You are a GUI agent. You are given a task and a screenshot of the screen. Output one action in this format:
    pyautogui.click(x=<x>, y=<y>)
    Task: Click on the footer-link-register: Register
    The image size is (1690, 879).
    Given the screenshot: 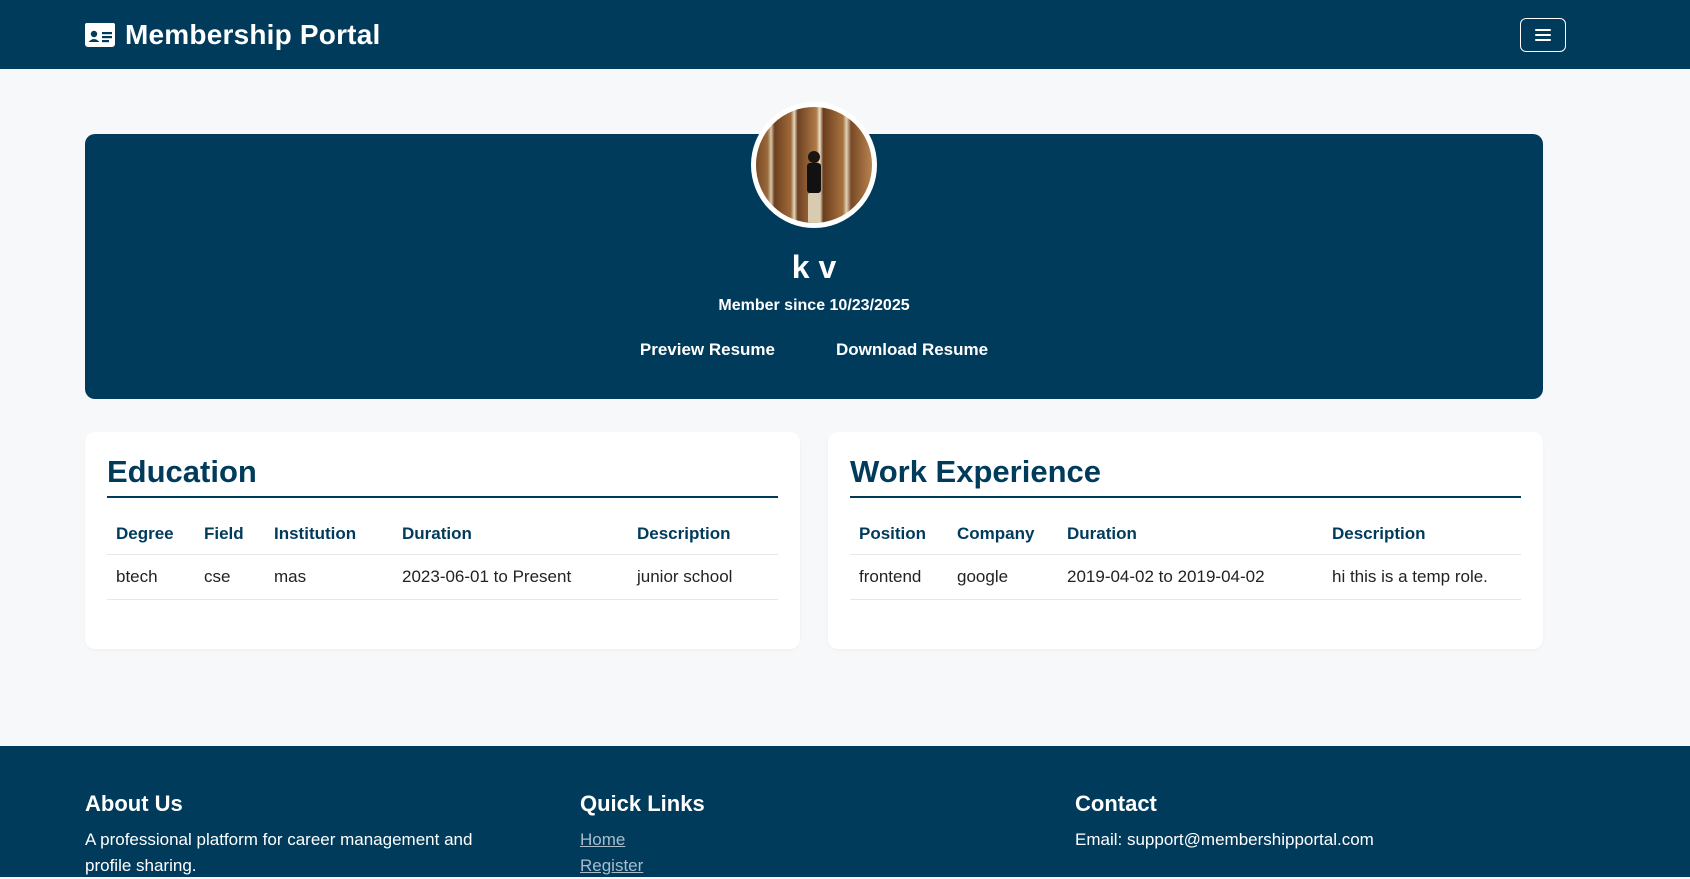 What is the action you would take?
    pyautogui.click(x=780, y=866)
    